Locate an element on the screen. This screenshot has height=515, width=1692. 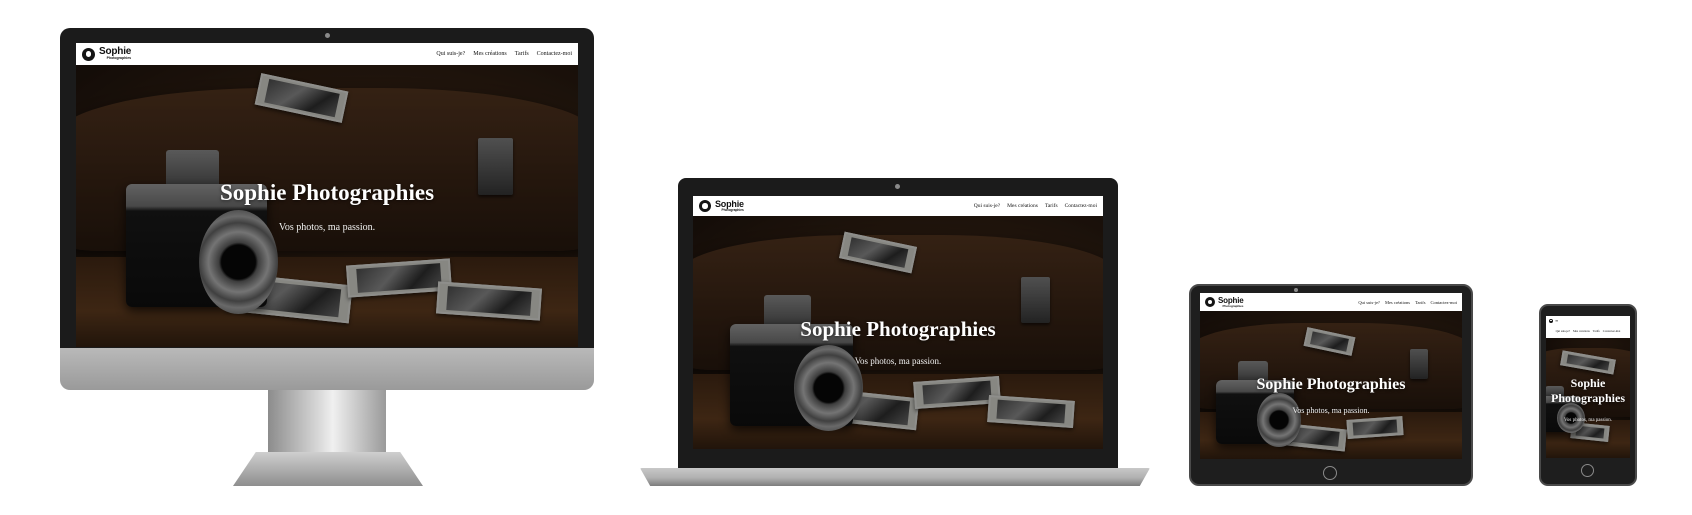
monitor-camera is located at coordinates (327, 35).